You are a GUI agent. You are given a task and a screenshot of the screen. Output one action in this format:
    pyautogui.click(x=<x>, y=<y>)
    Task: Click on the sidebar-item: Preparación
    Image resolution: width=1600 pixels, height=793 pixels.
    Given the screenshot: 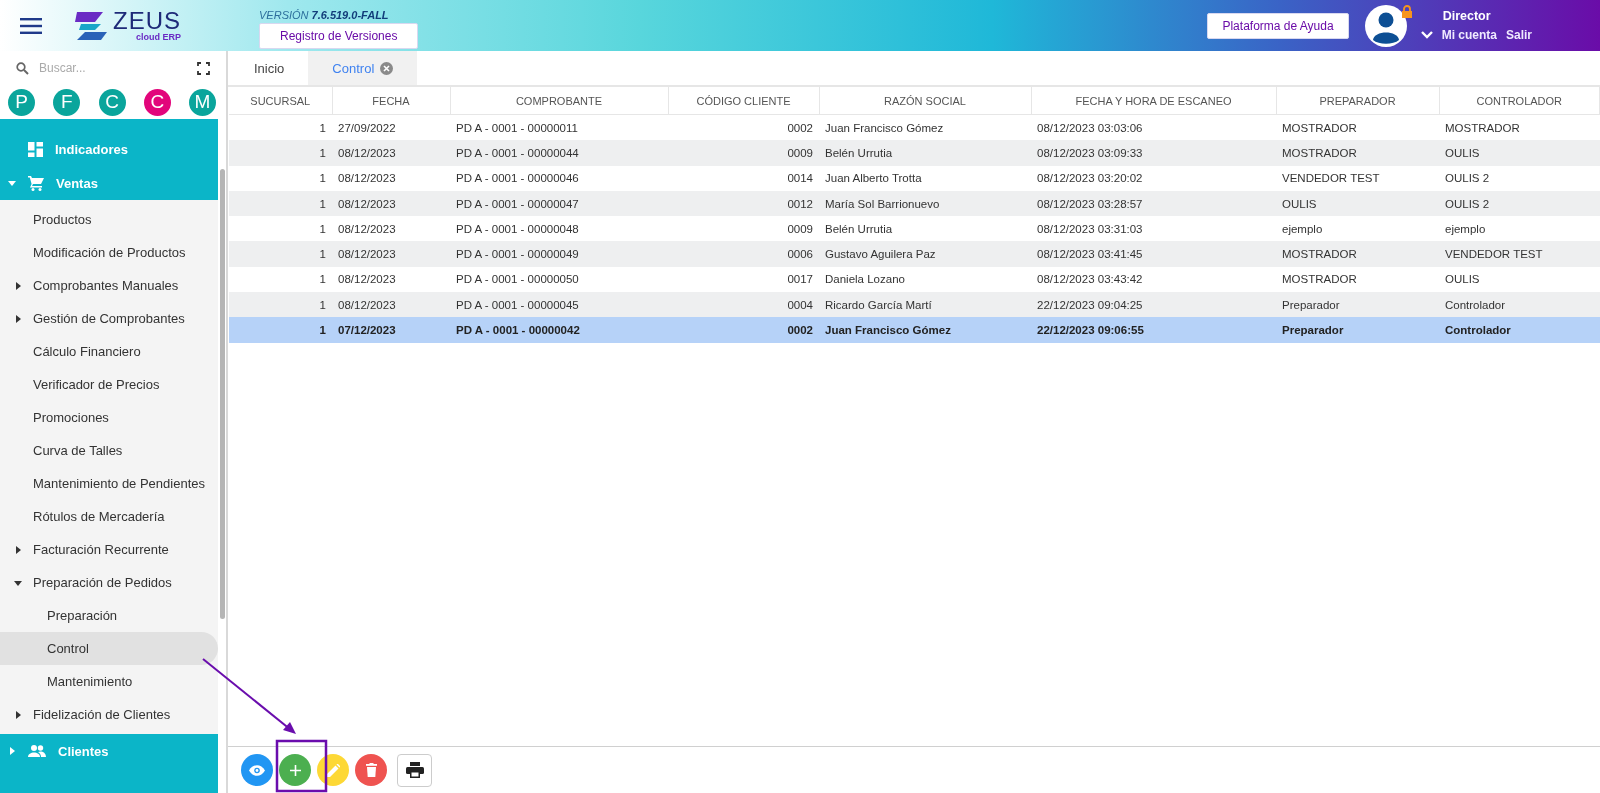 What is the action you would take?
    pyautogui.click(x=109, y=615)
    